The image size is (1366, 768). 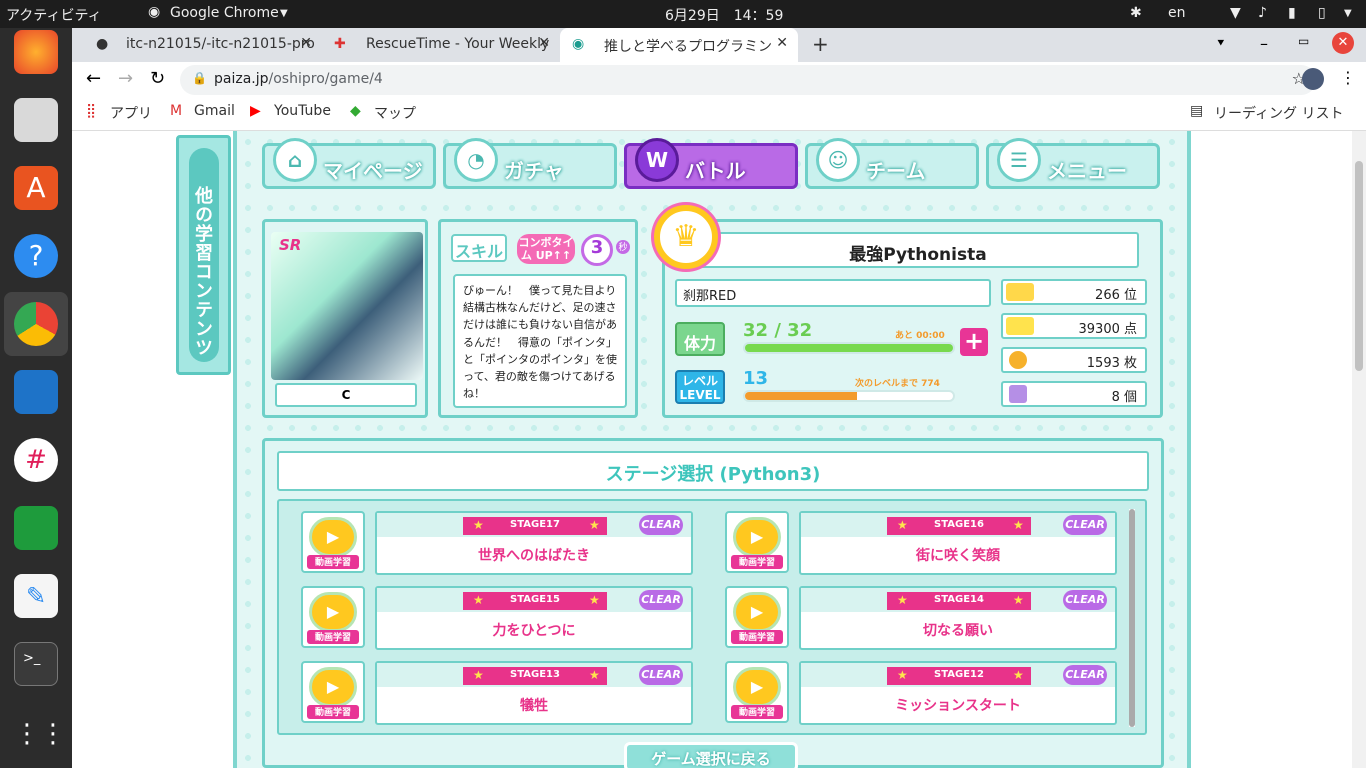 What do you see at coordinates (1359, 449) in the screenshot?
I see `page-scrollbar` at bounding box center [1359, 449].